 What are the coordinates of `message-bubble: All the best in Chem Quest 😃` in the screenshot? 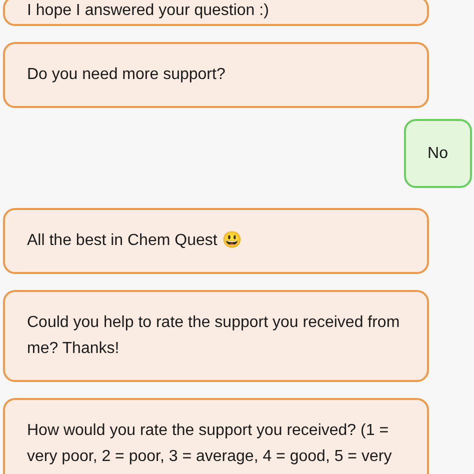 It's located at (216, 241).